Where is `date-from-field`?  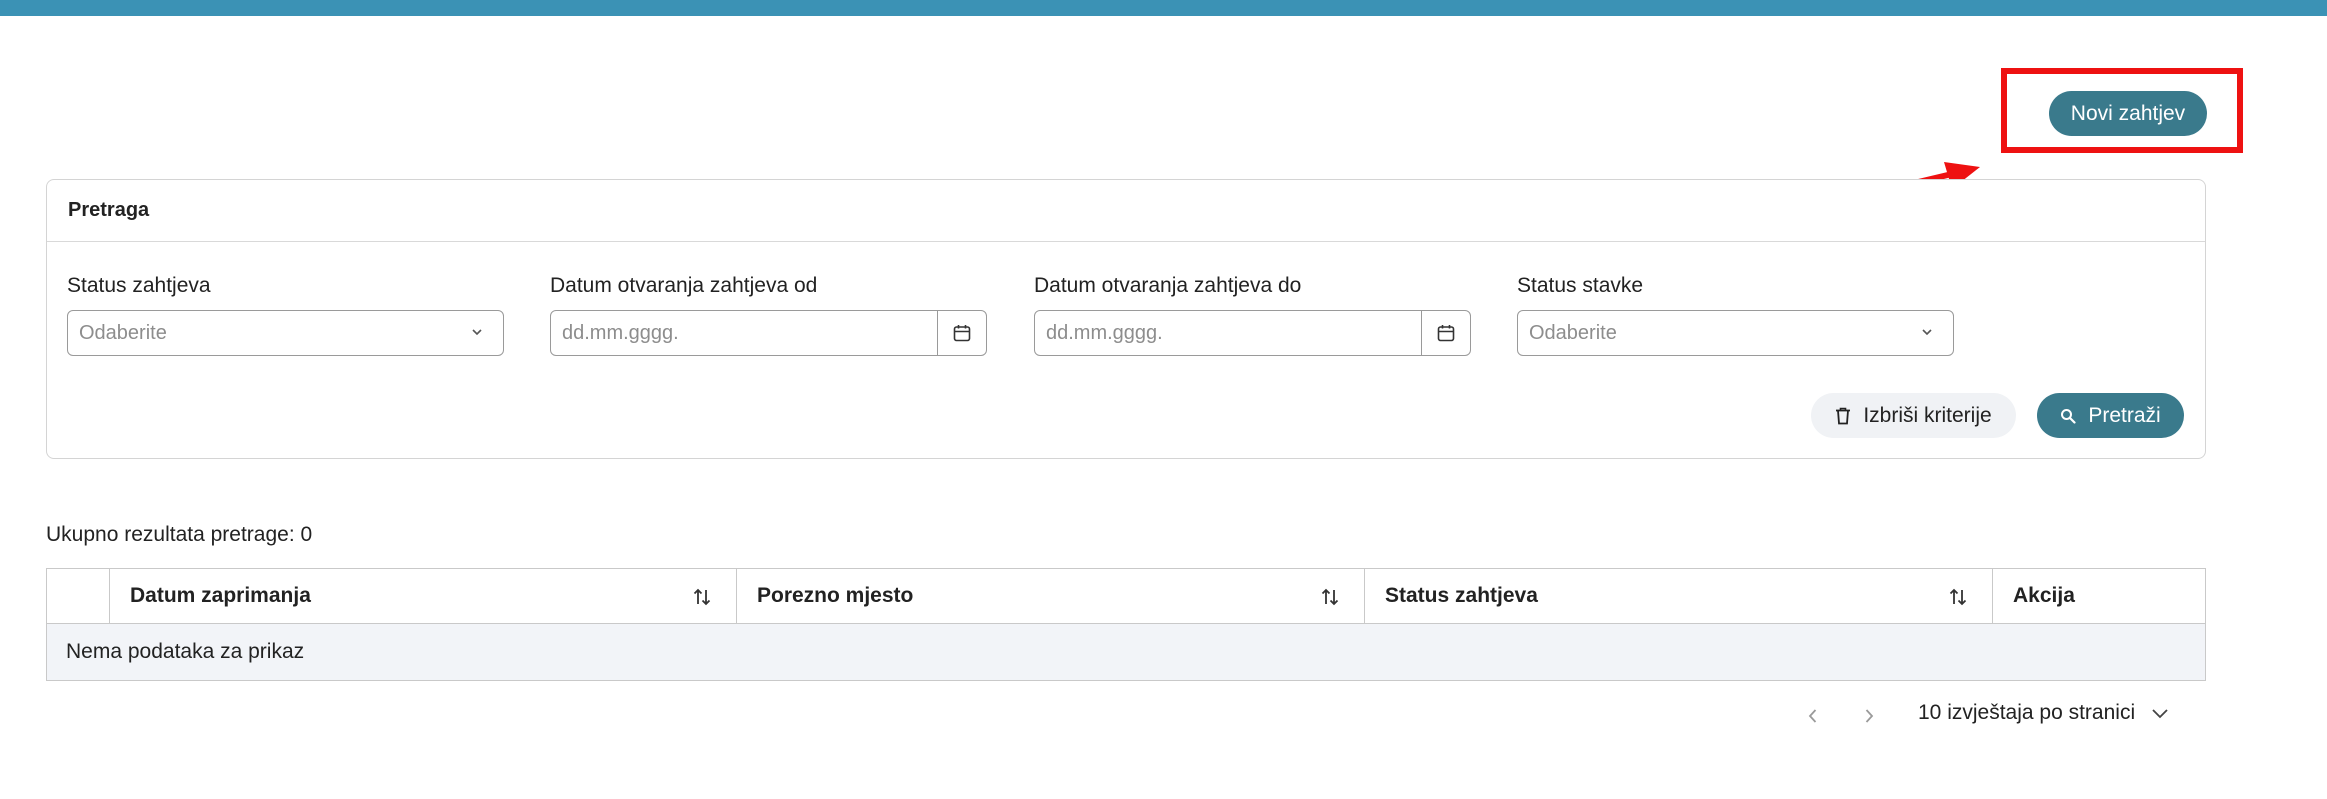
date-from-field is located at coordinates (768, 333).